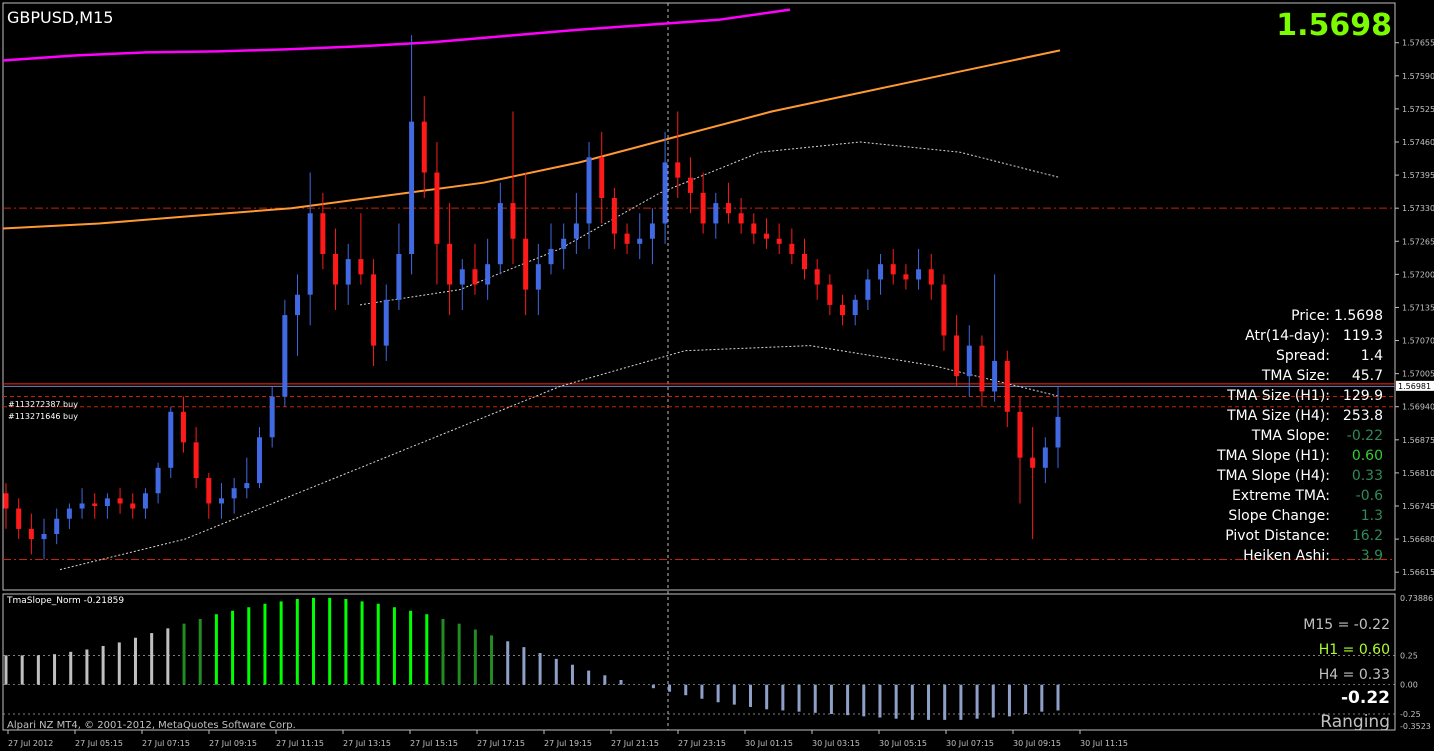  Describe the element at coordinates (1257, 456) in the screenshot. I see `info-row: TMA Slope (H1): 0.60` at that location.